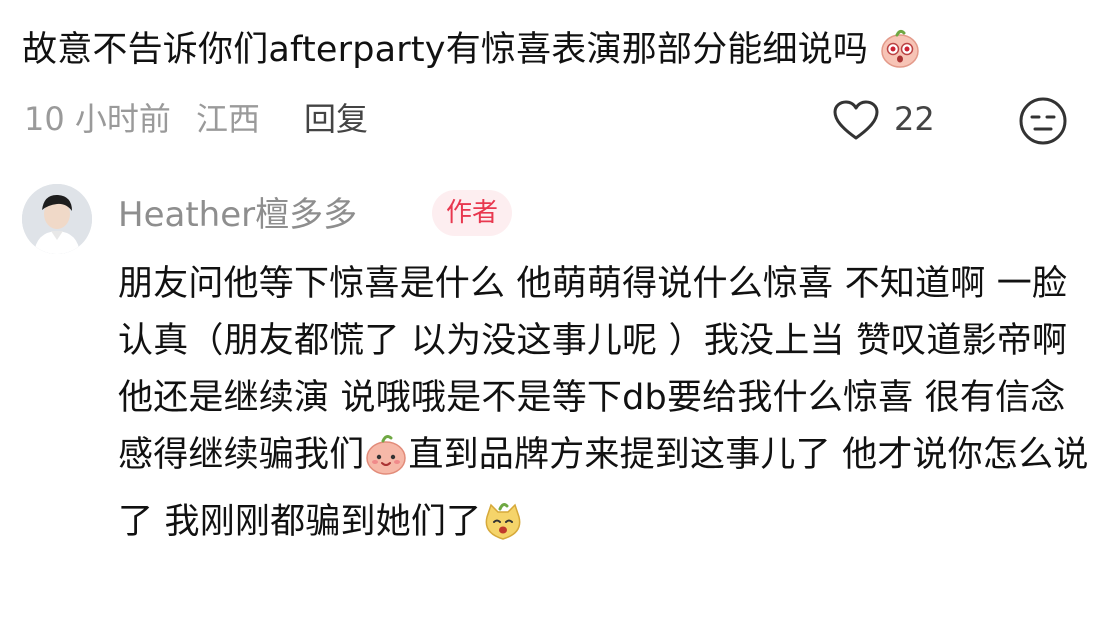  Describe the element at coordinates (237, 215) in the screenshot. I see `reply-author-name: Heather檀多多` at that location.